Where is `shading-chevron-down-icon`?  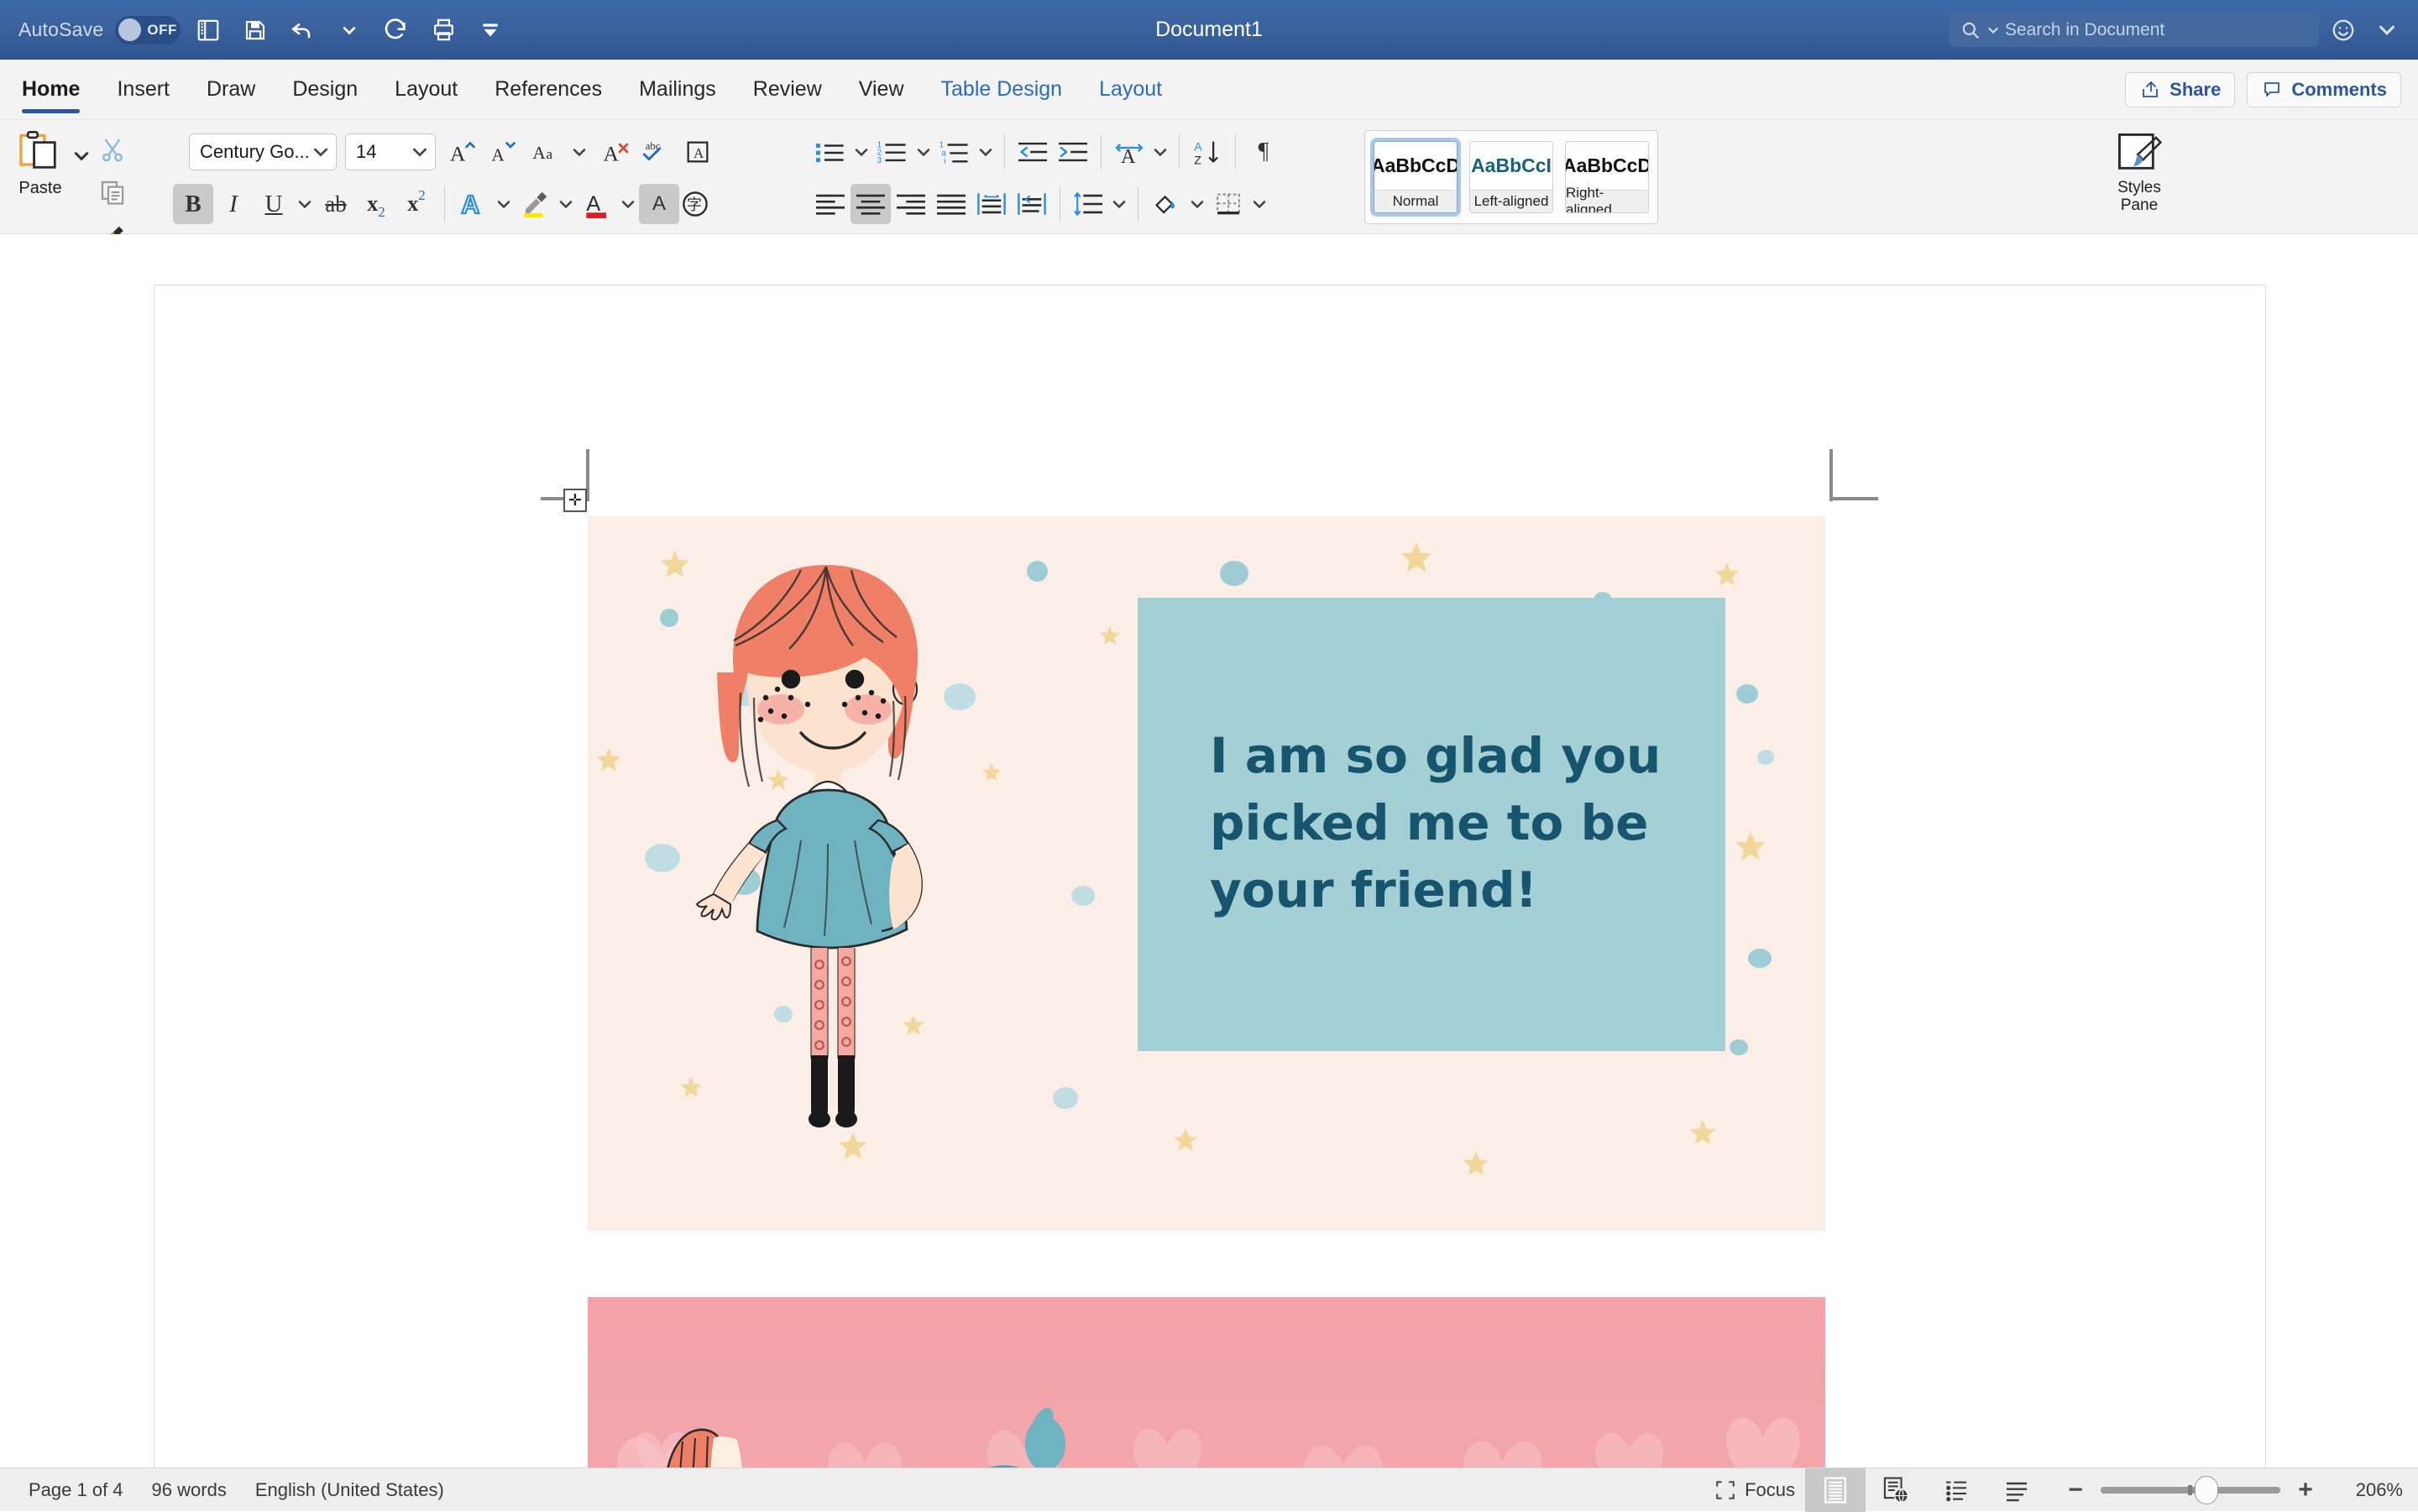 shading-chevron-down-icon is located at coordinates (1197, 204).